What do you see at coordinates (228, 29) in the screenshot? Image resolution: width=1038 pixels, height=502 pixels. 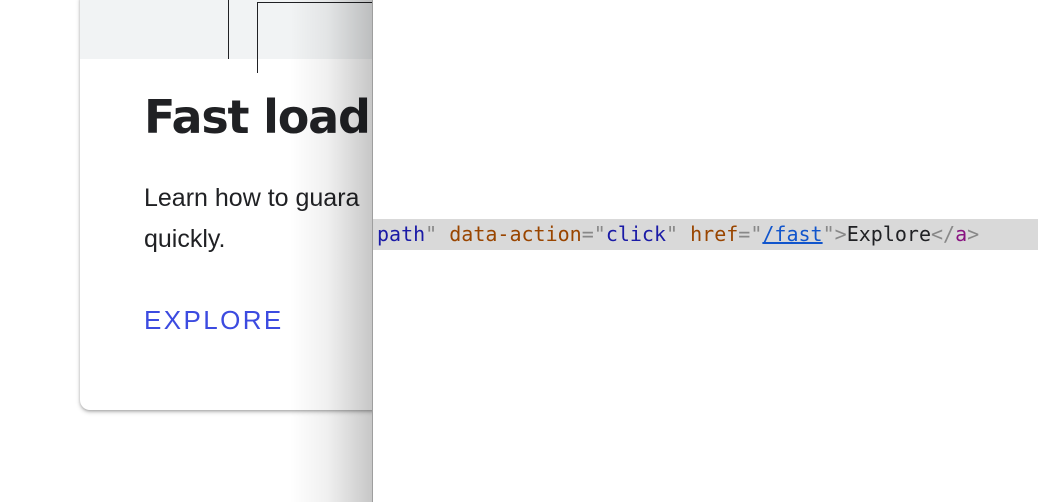 I see `illustration-line` at bounding box center [228, 29].